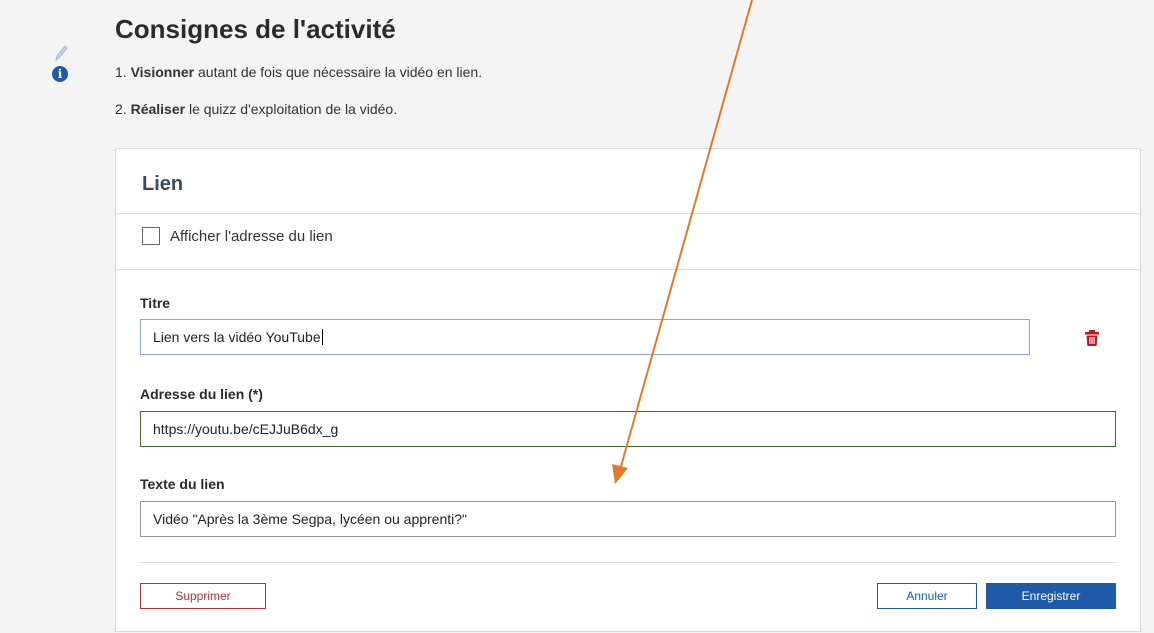 Image resolution: width=1154 pixels, height=633 pixels. I want to click on delete-button: Supprimer, so click(203, 596).